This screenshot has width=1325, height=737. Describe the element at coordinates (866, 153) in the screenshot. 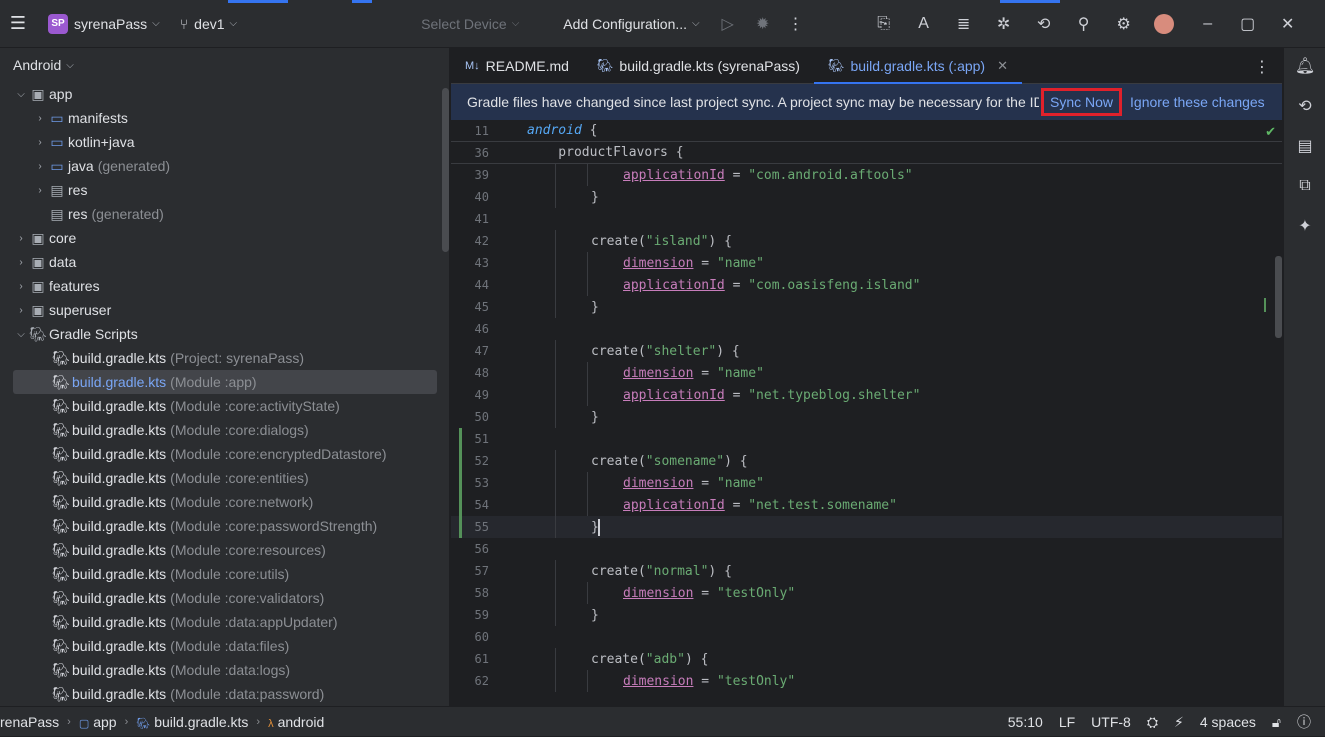

I see `sticky-line: 36 productFlavors {` at that location.